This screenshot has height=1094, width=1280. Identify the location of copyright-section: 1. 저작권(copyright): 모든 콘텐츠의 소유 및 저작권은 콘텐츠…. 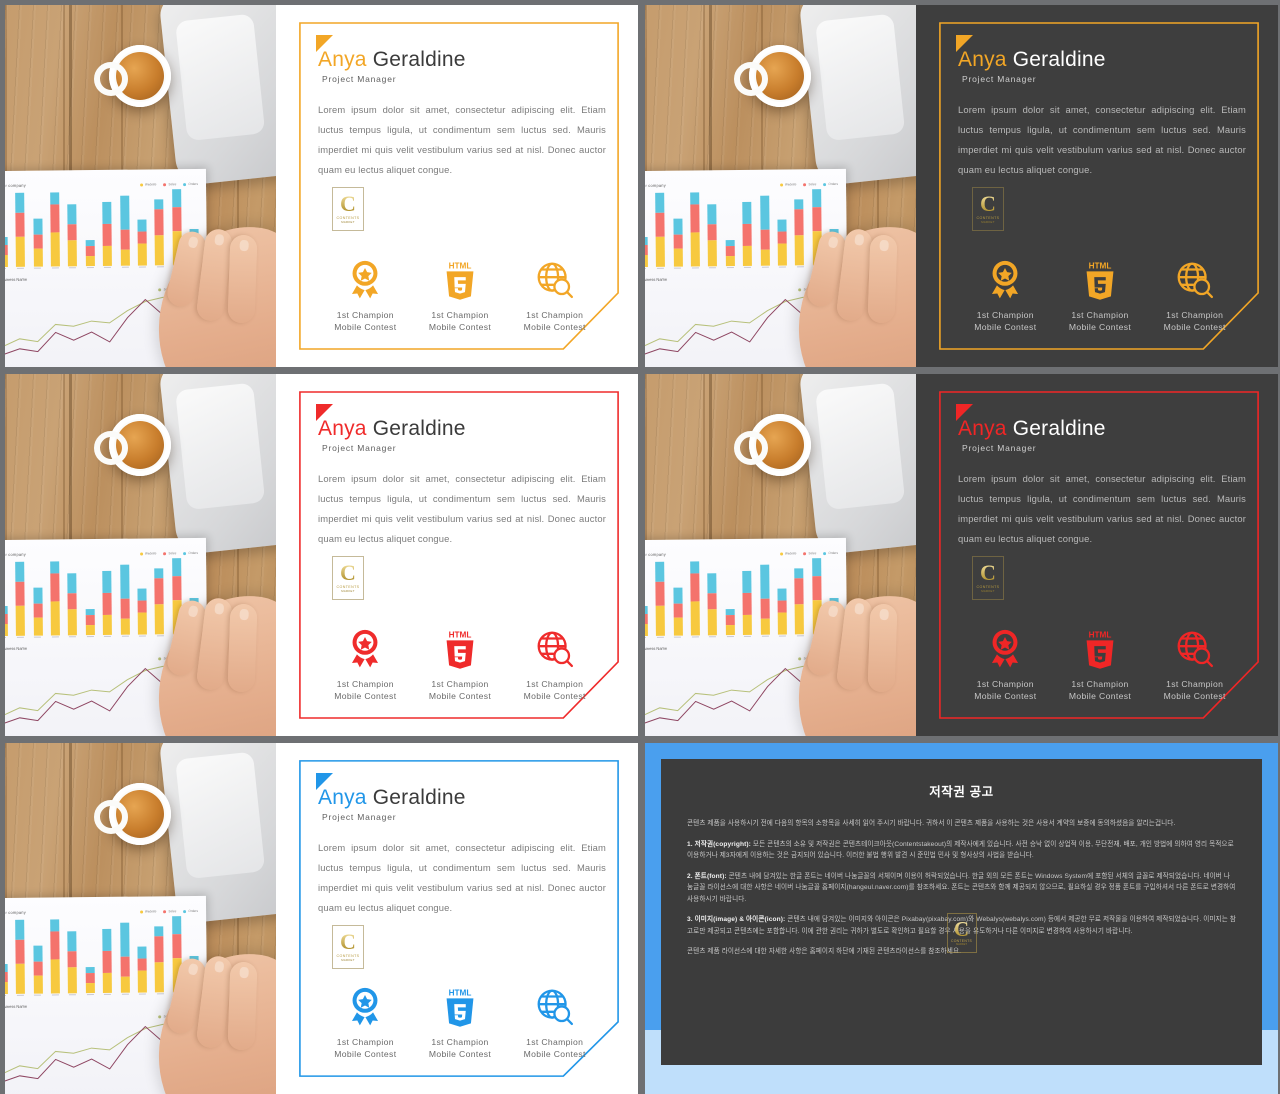
(961, 850).